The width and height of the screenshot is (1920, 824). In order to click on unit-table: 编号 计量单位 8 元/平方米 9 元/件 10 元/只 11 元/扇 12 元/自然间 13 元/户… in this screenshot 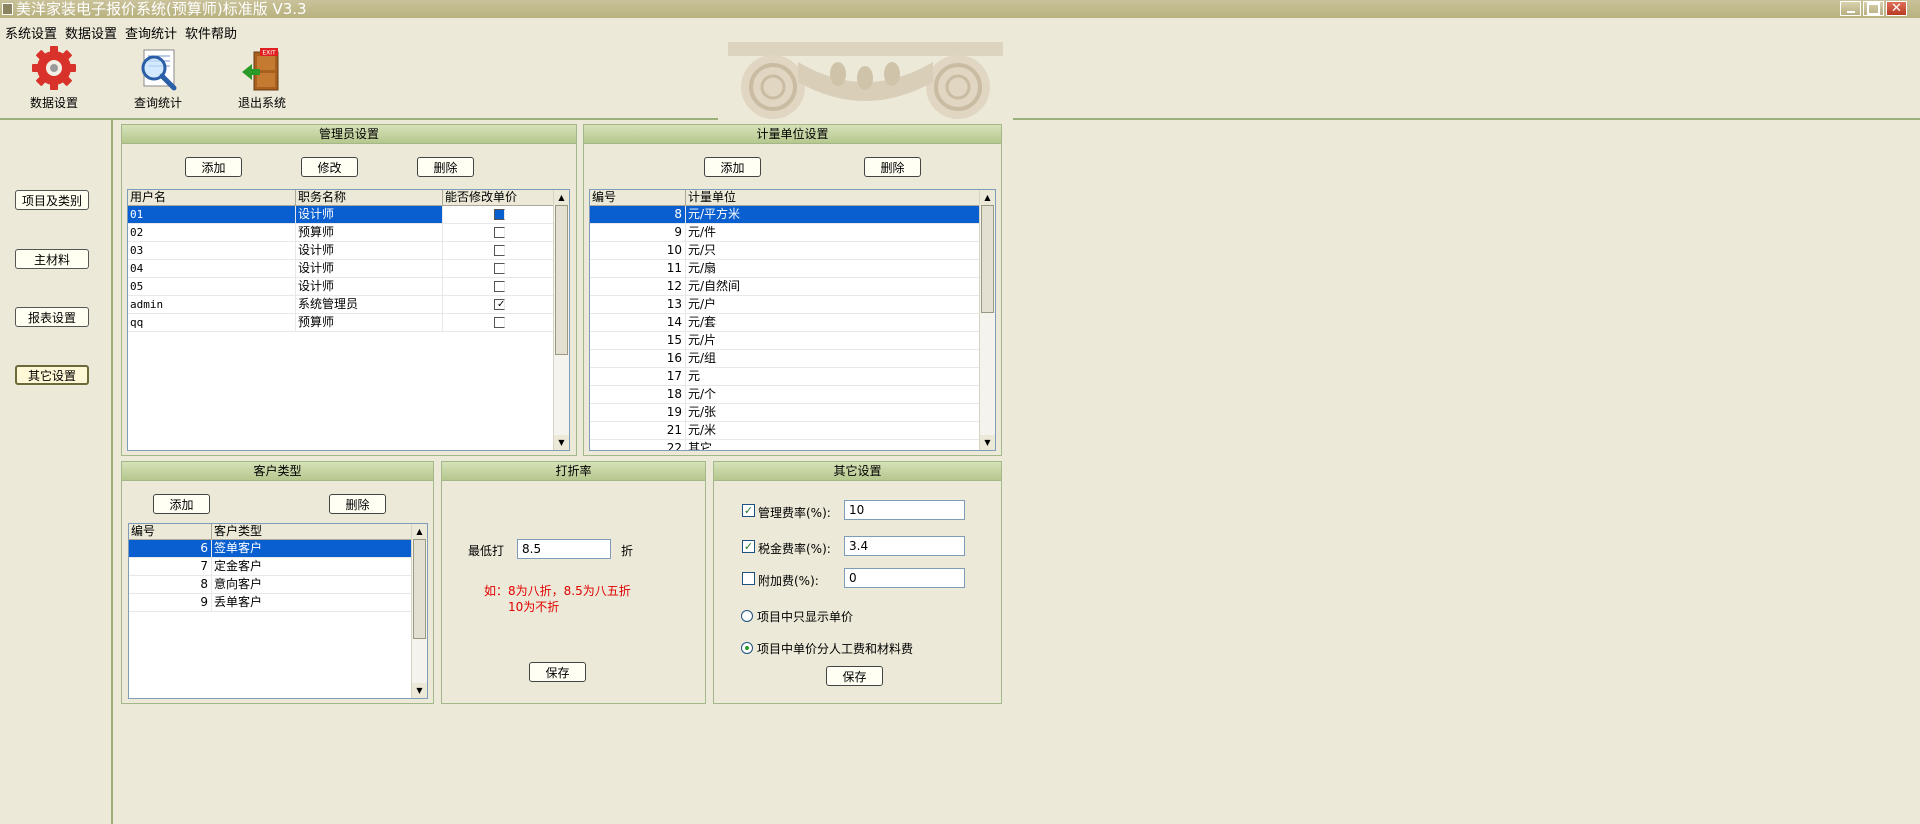, I will do `click(792, 320)`.